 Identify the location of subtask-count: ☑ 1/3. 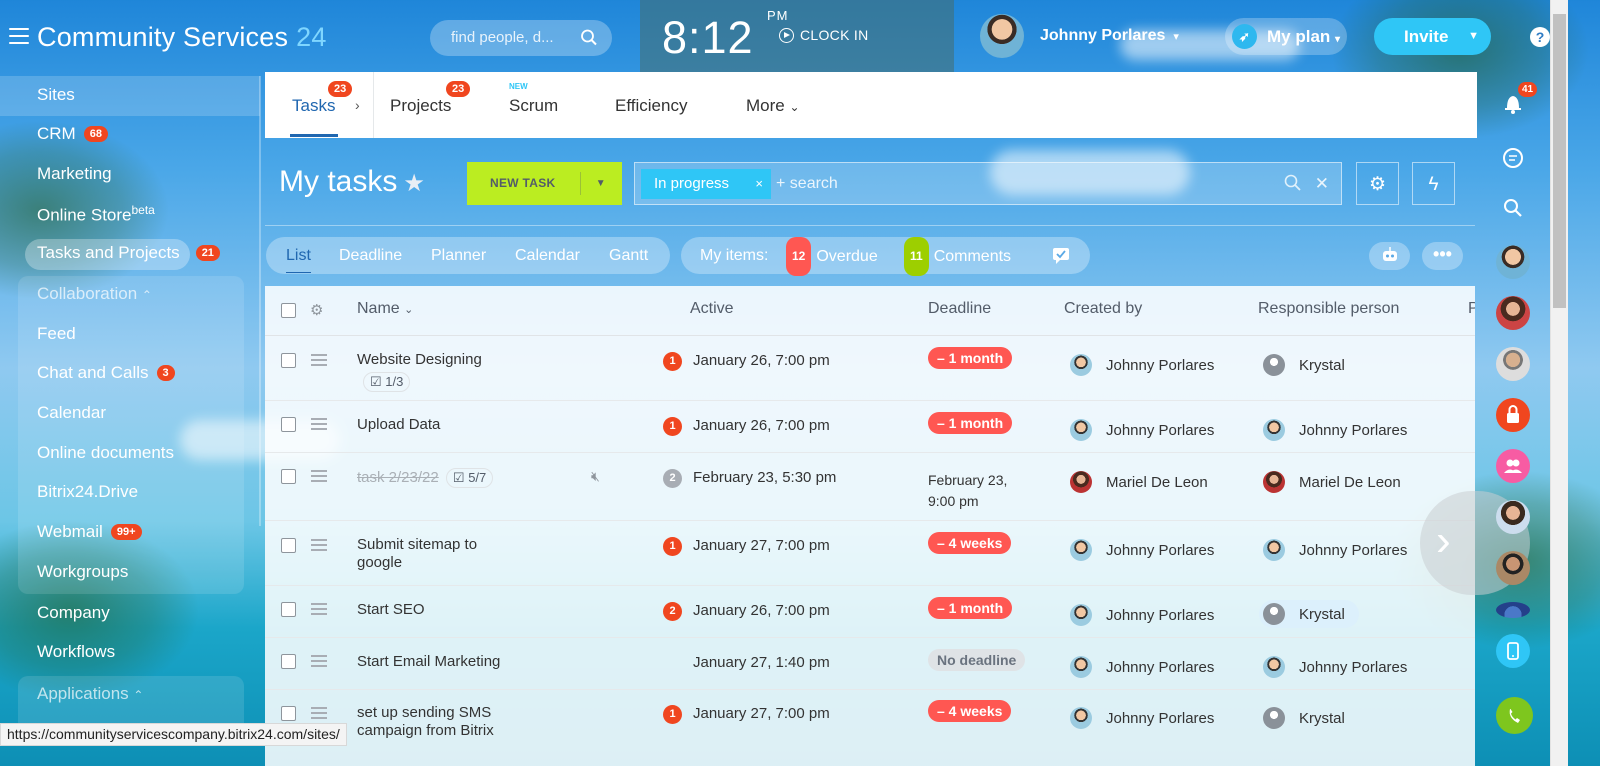
(387, 382).